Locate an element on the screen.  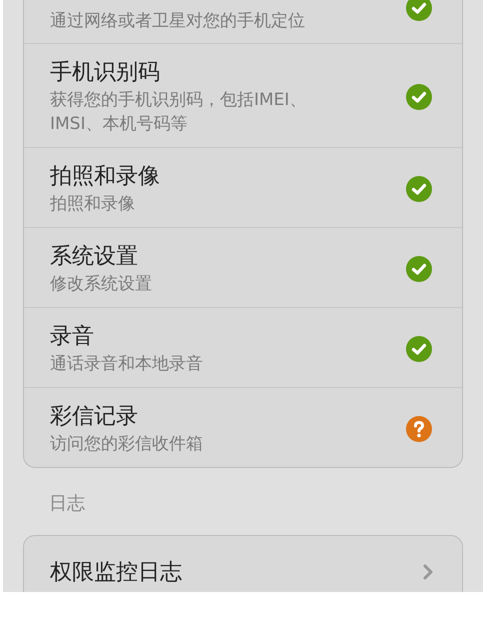
permission-title: 手机识别码 is located at coordinates (105, 73).